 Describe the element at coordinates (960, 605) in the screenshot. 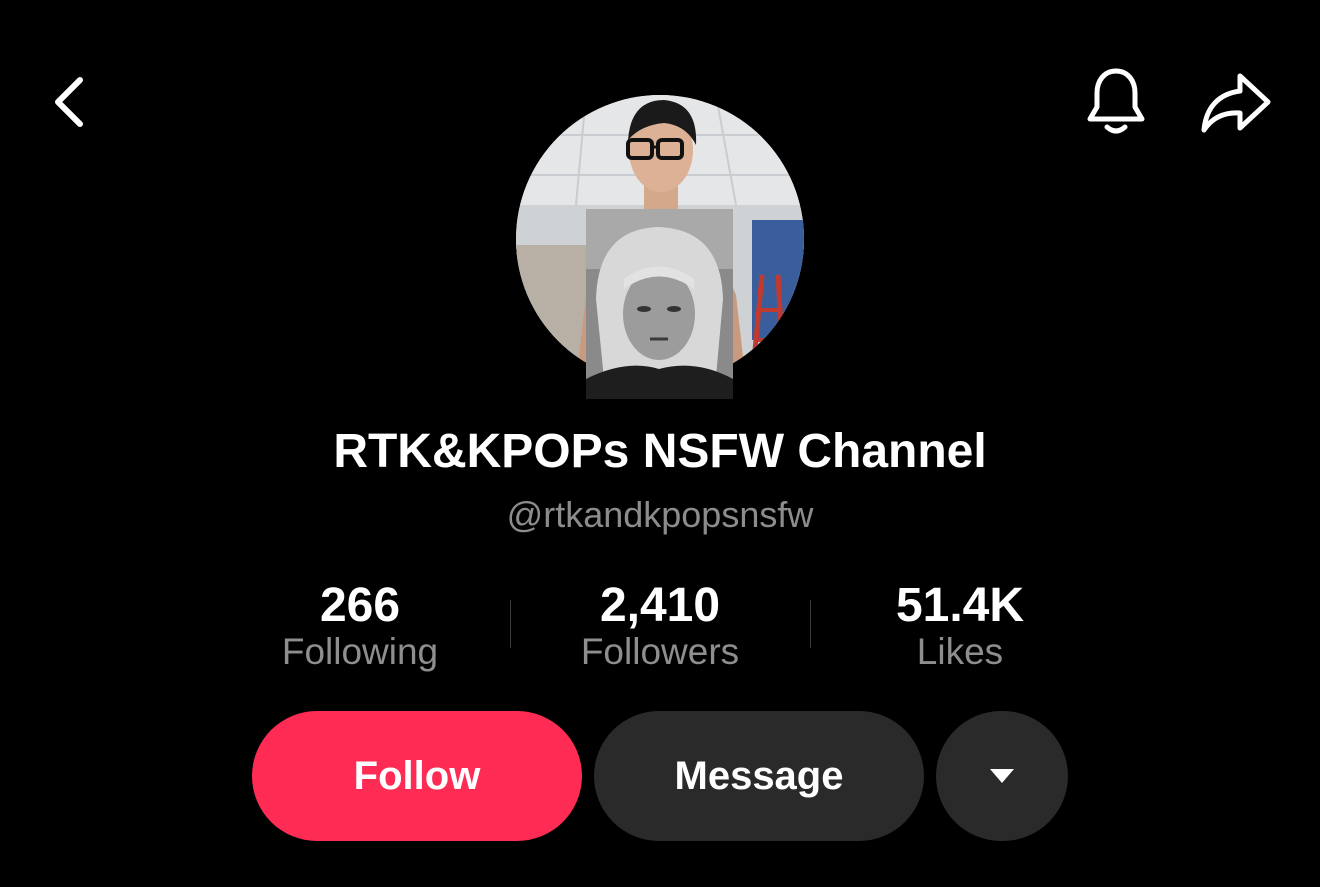

I see `stat-likes-value: 51.4K` at that location.